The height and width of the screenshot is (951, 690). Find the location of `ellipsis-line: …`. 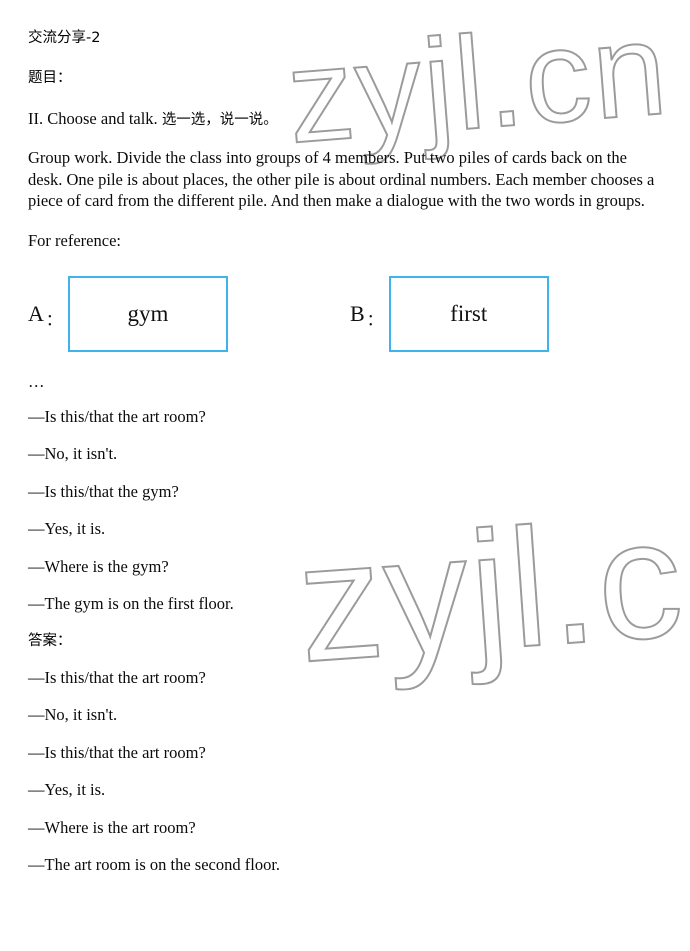

ellipsis-line: … is located at coordinates (37, 381).